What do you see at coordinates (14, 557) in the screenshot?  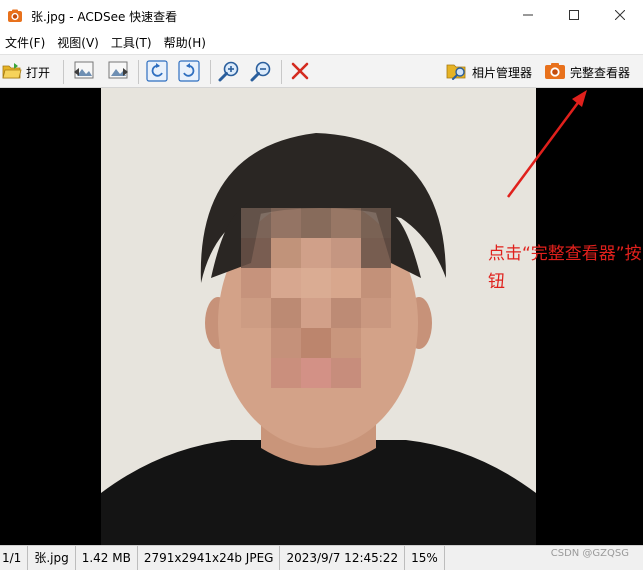 I see `status-position: 1/1` at bounding box center [14, 557].